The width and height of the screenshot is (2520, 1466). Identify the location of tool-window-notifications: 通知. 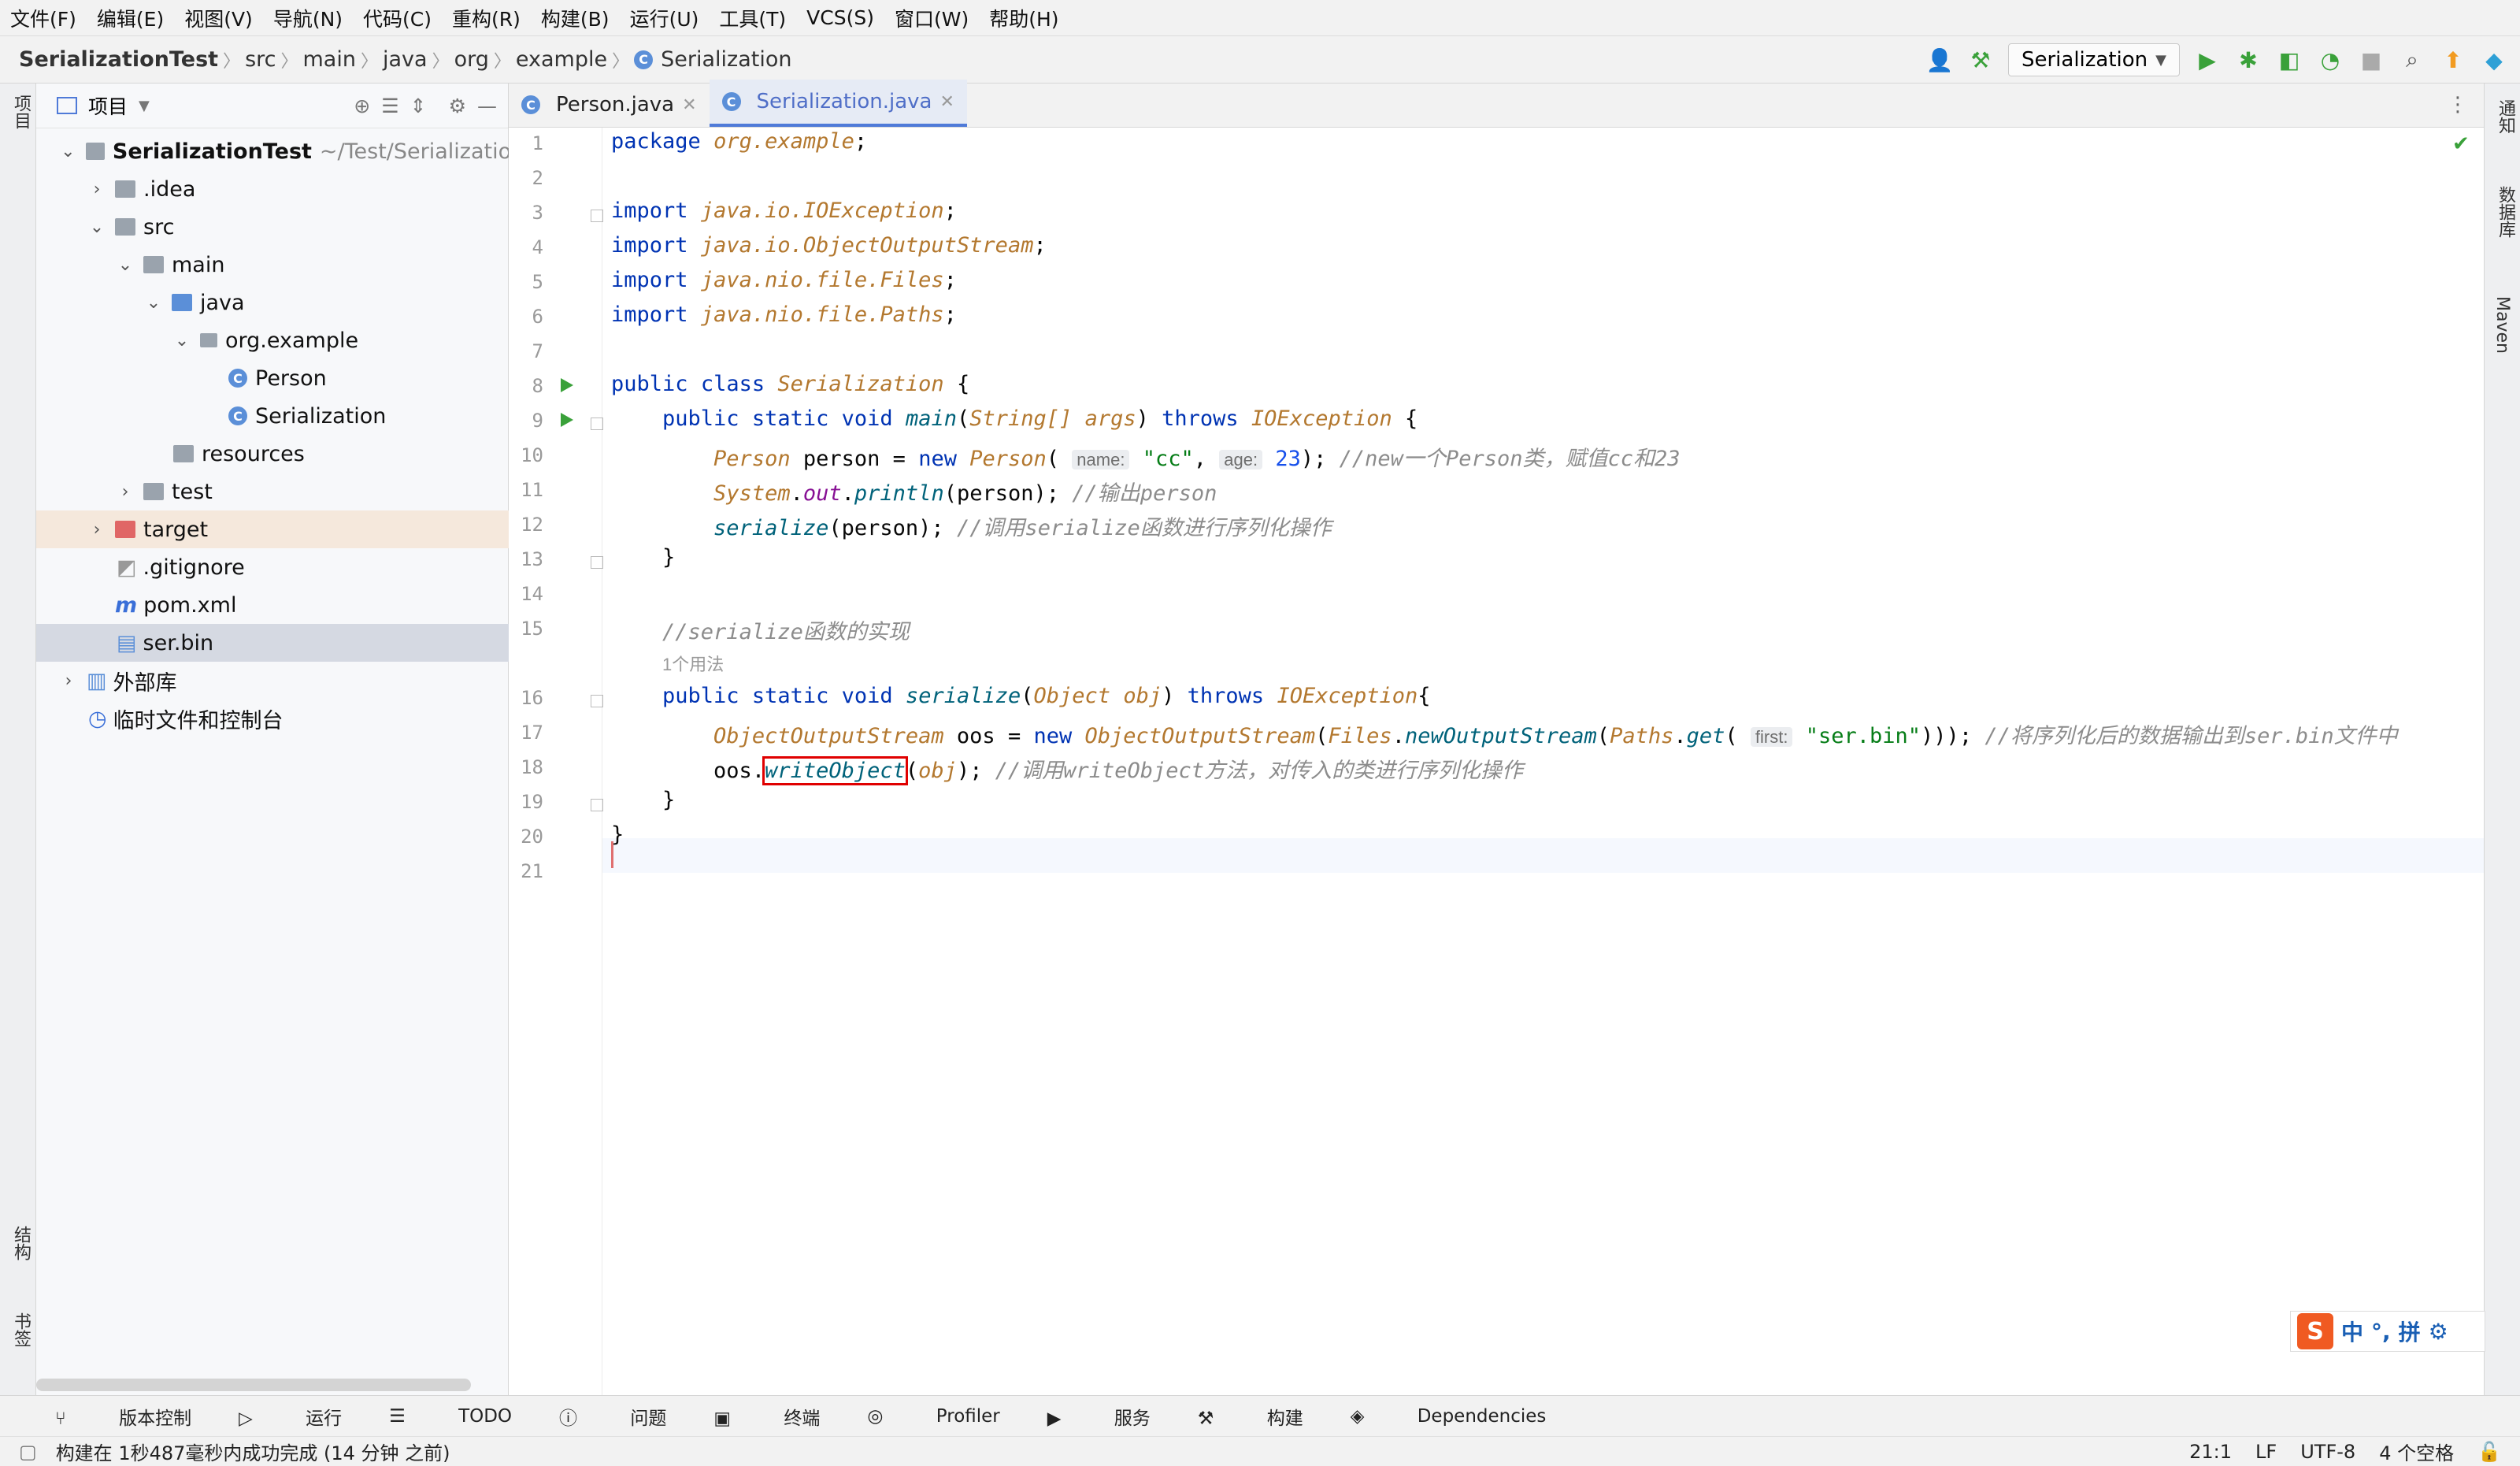
(2505, 117).